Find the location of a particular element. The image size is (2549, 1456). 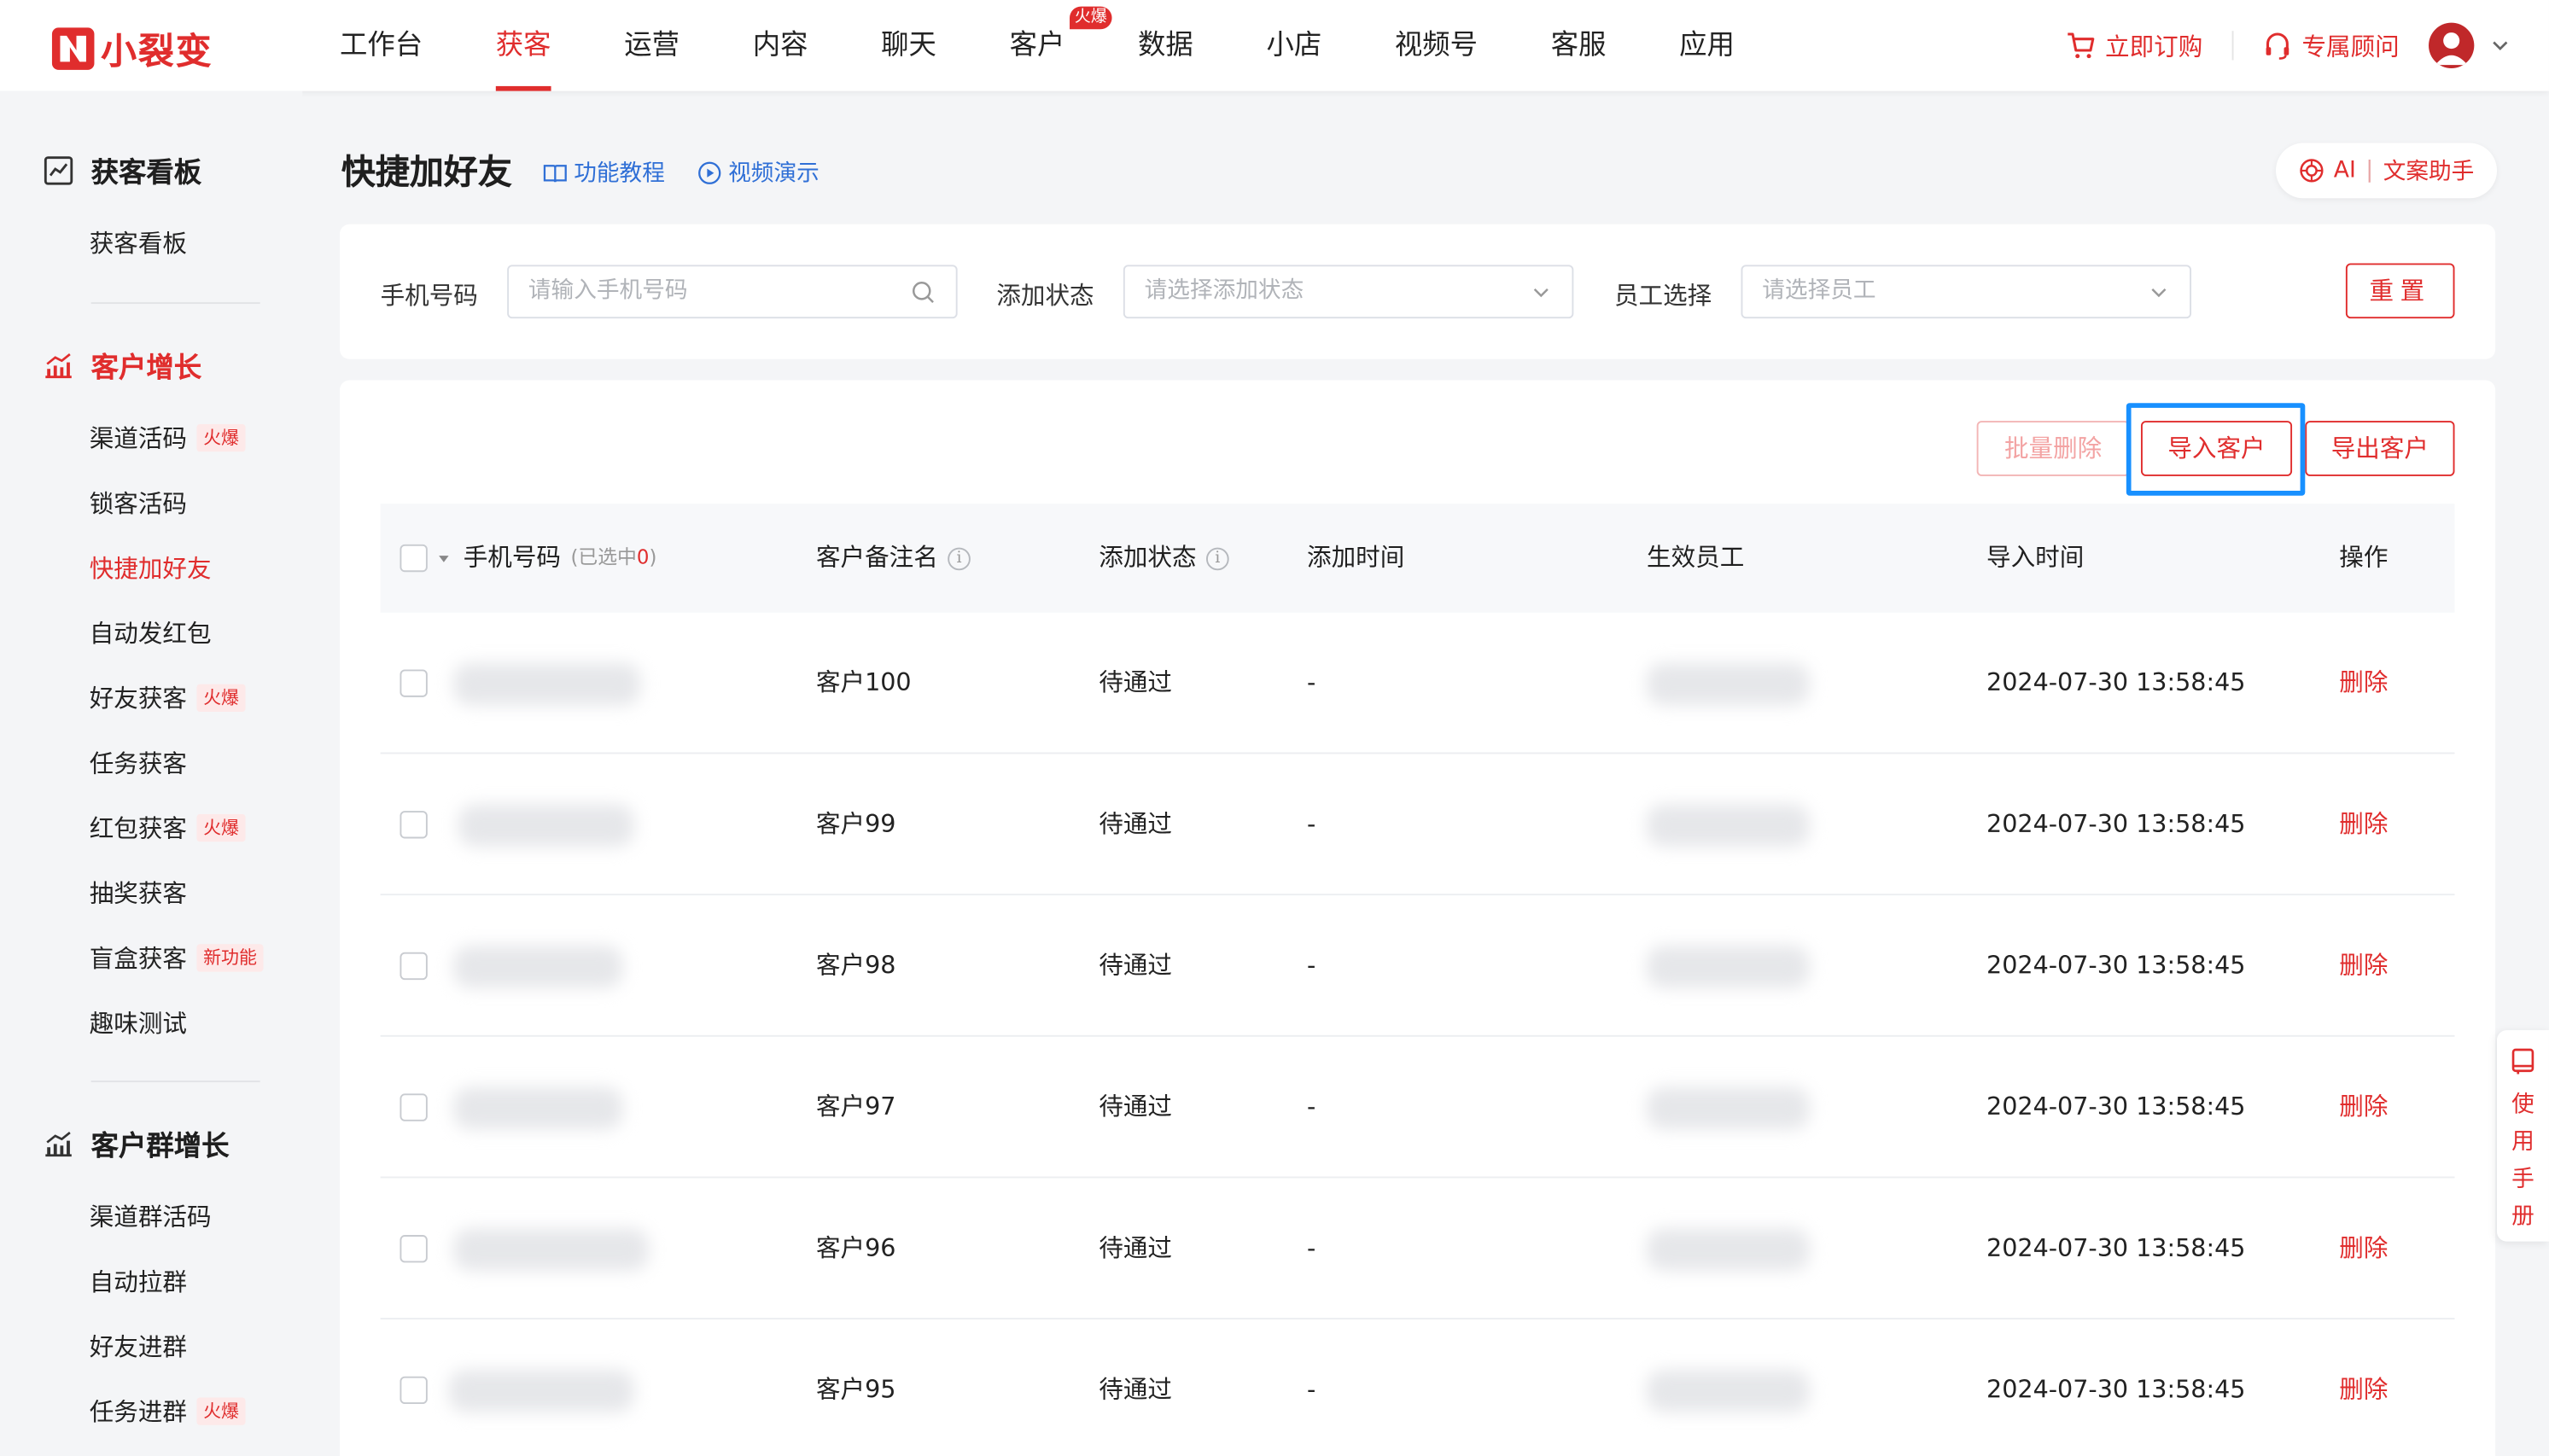

sidebar-divider is located at coordinates (175, 303).